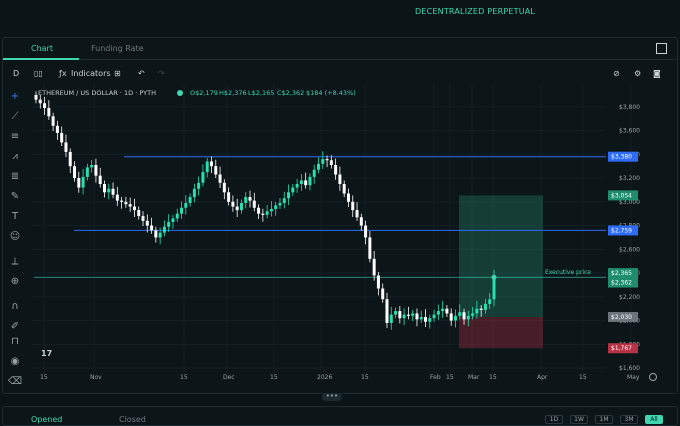  Describe the element at coordinates (117, 73) in the screenshot. I see `layout-icon: ⊞` at that location.